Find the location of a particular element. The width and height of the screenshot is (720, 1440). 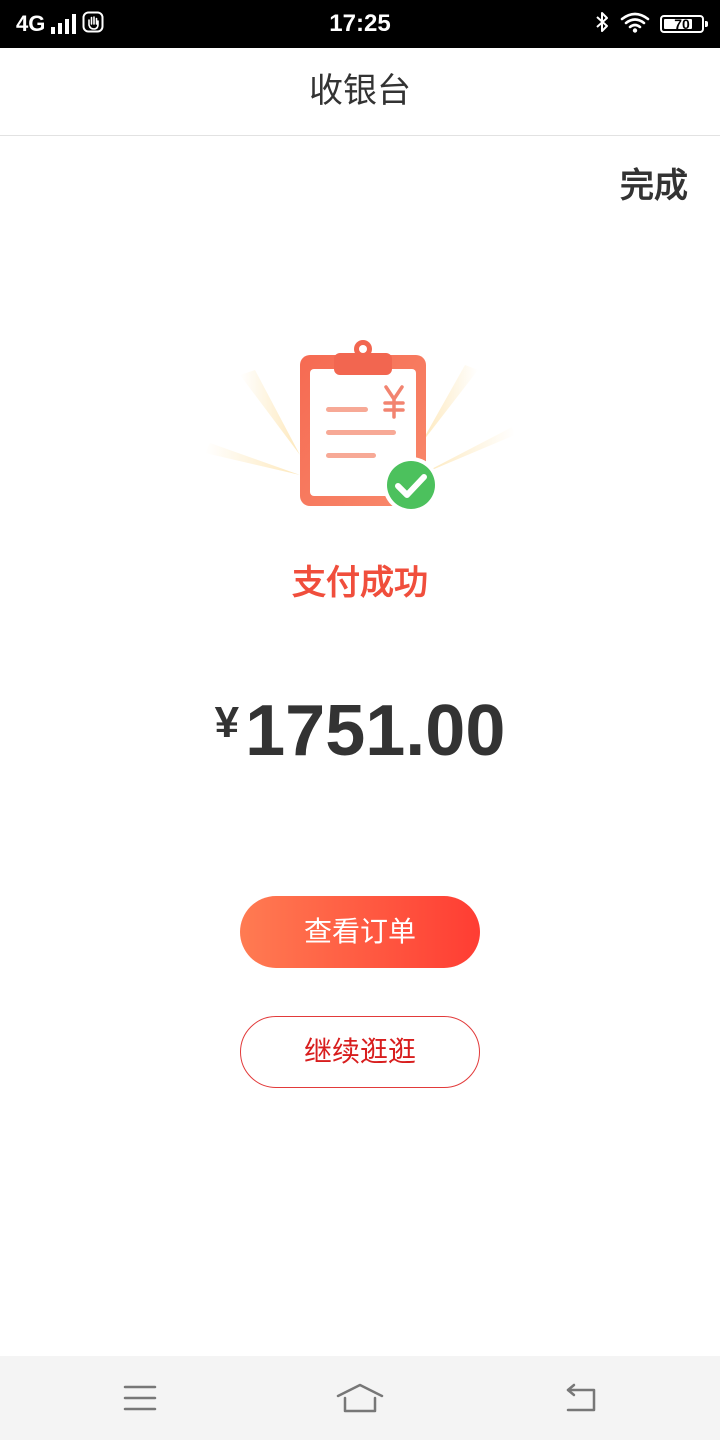

status-bar: 4G 17:25 70 is located at coordinates (360, 24).